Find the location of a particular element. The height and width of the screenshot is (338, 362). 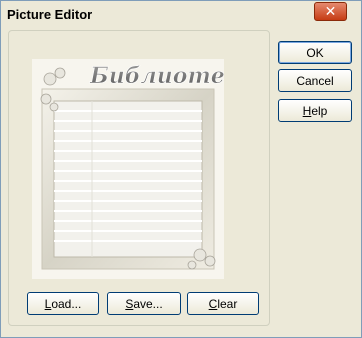

picture-heading-text: Библиотека is located at coordinates (156, 76).